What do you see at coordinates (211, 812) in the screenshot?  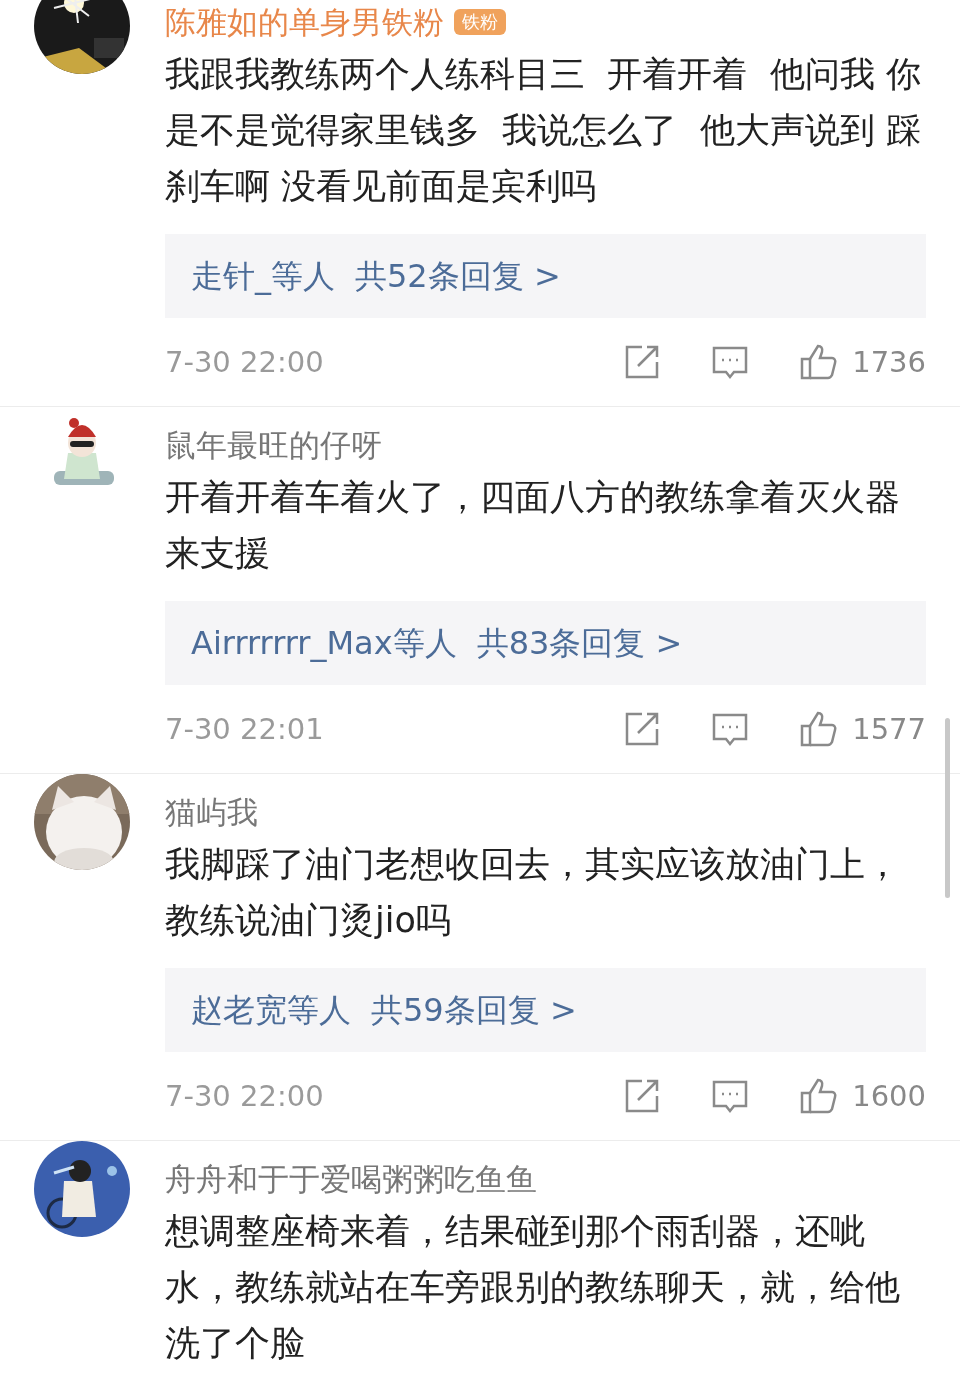 I see `username: 猫屿我` at bounding box center [211, 812].